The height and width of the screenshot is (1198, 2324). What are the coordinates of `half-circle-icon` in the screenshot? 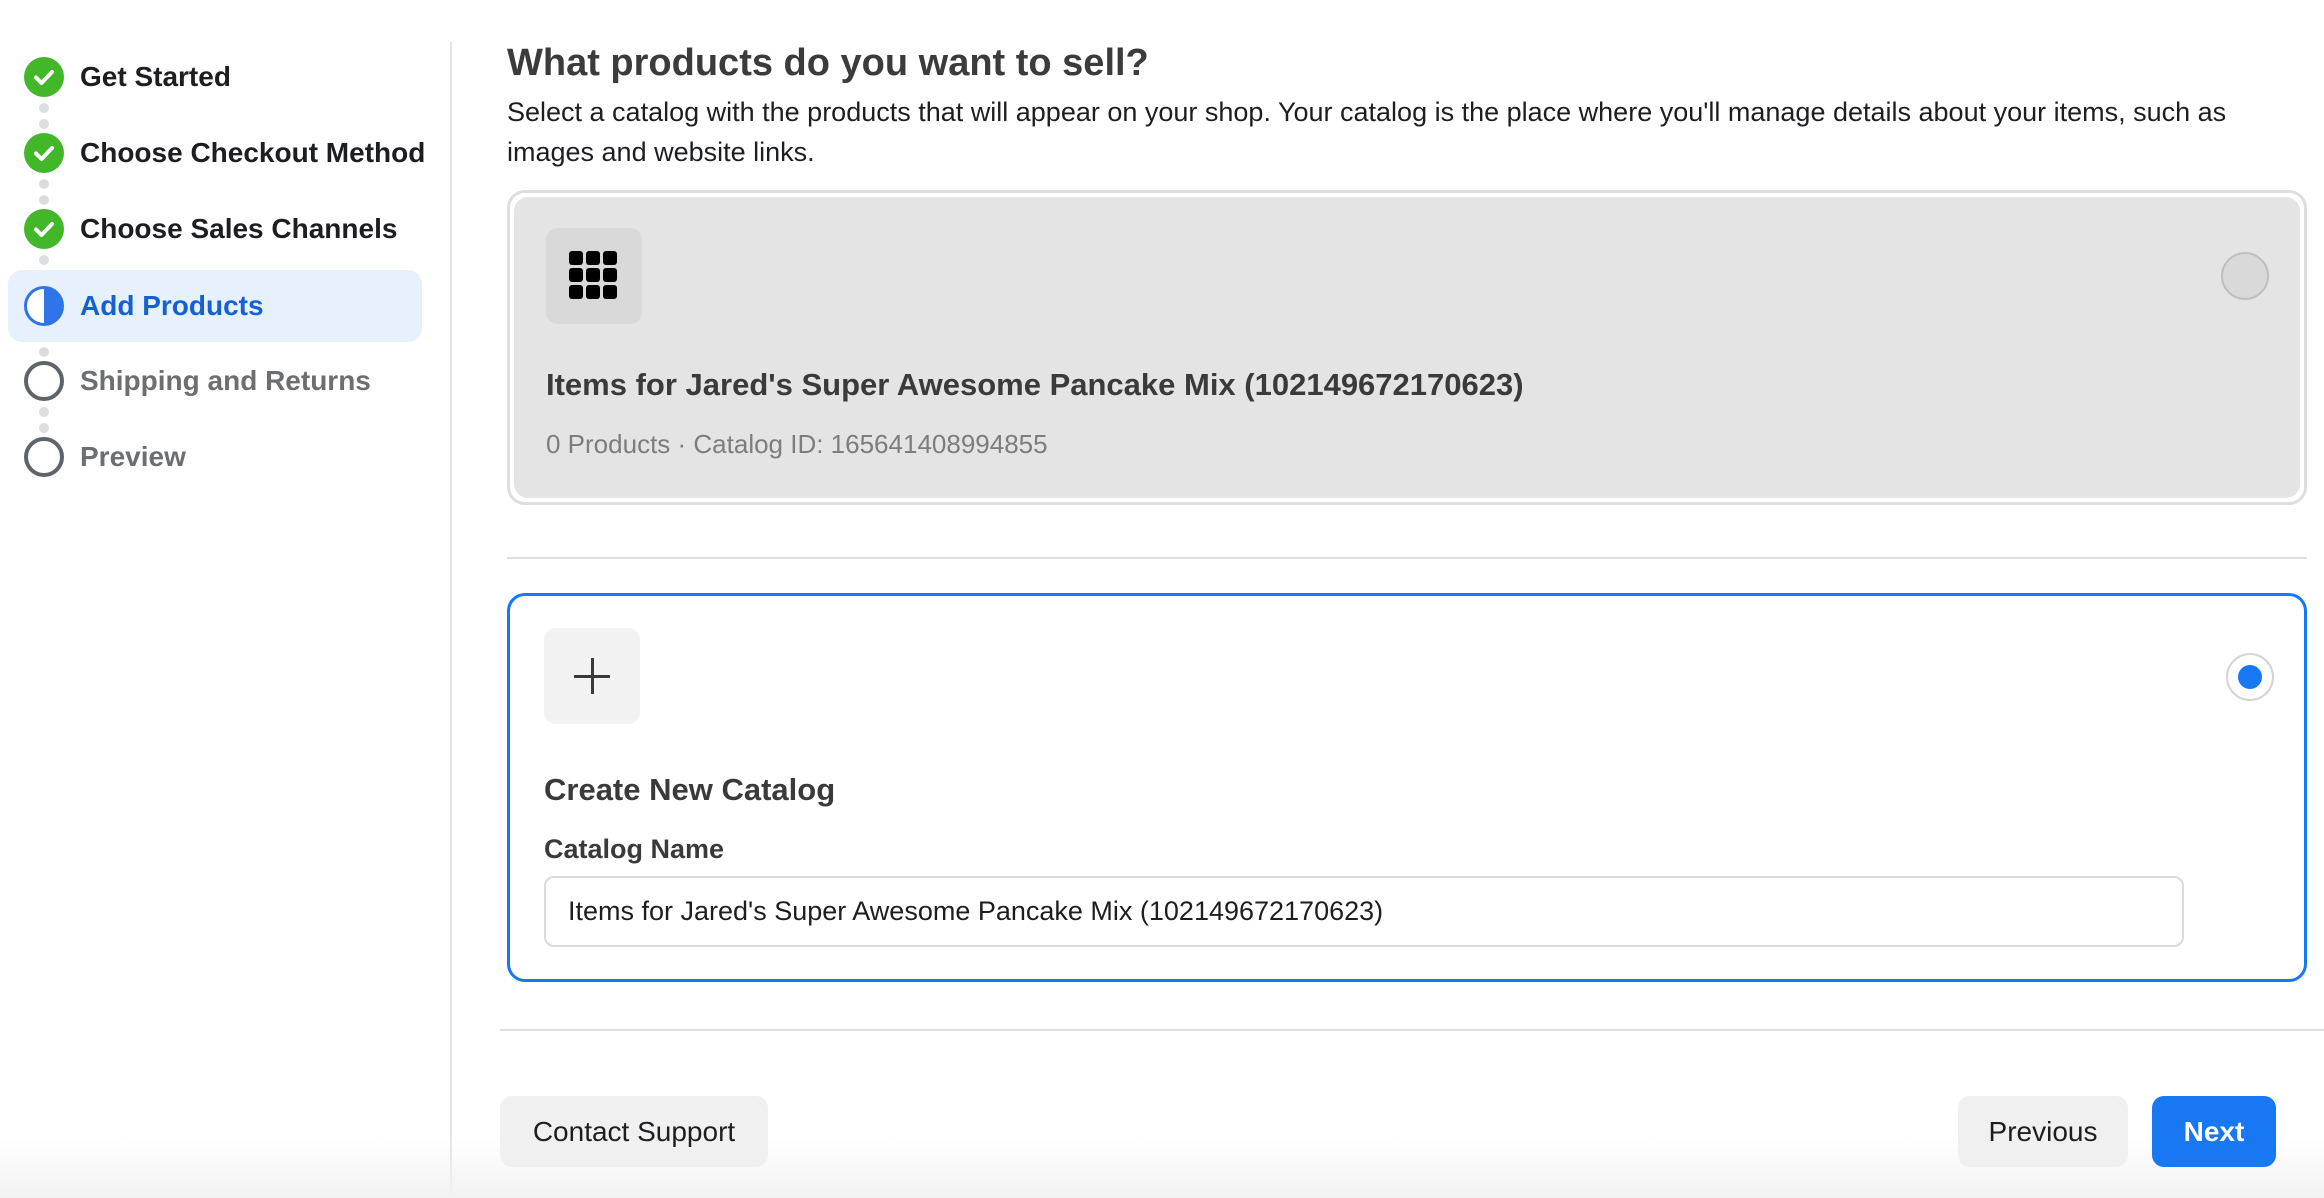 It's located at (44, 306).